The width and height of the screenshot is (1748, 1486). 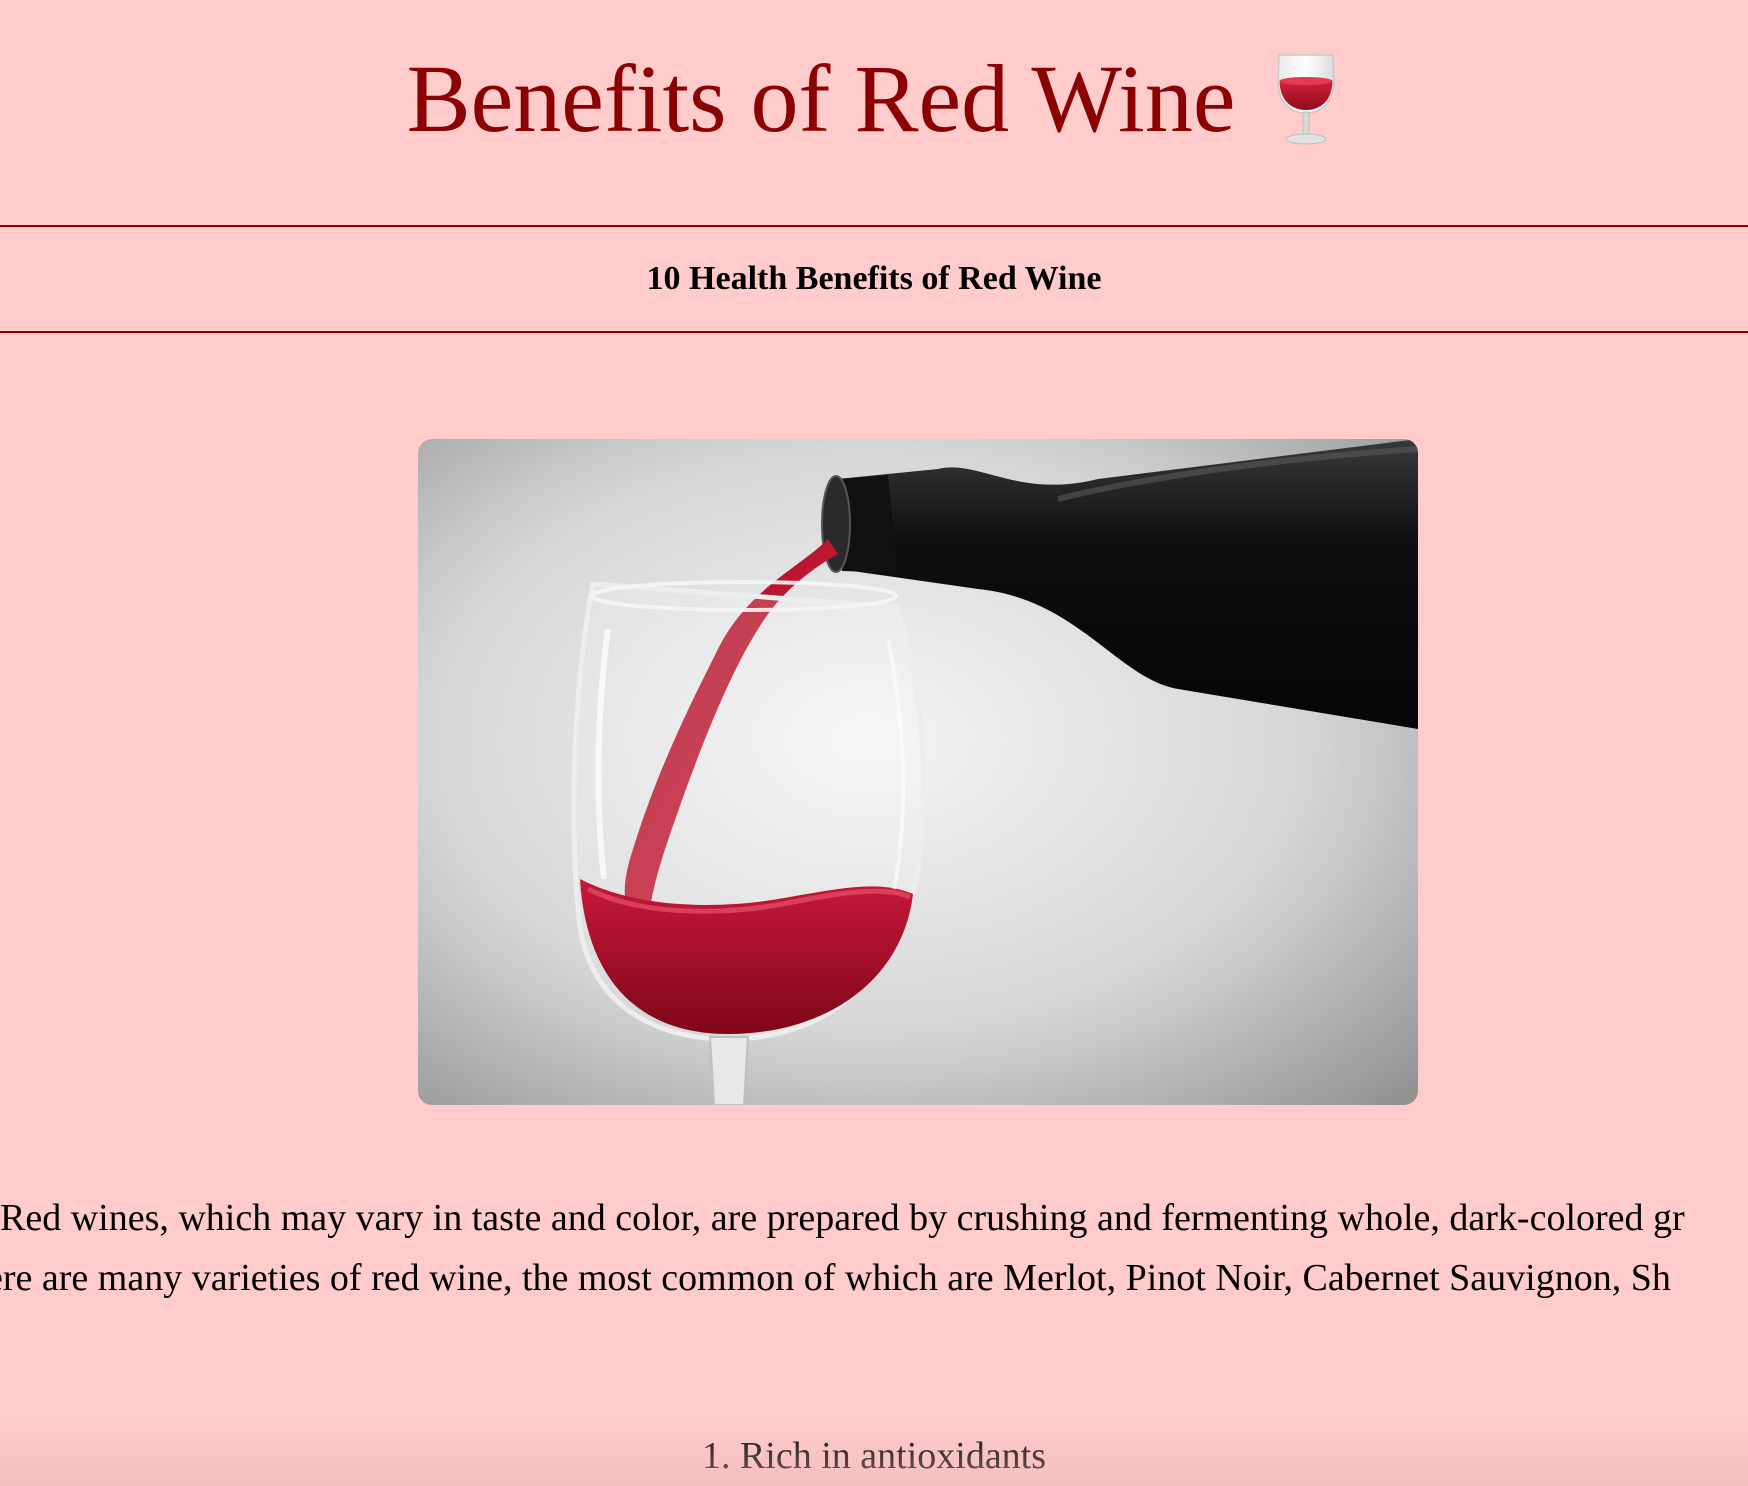 I want to click on page-title: Benefits of Red Wine, so click(x=874, y=99).